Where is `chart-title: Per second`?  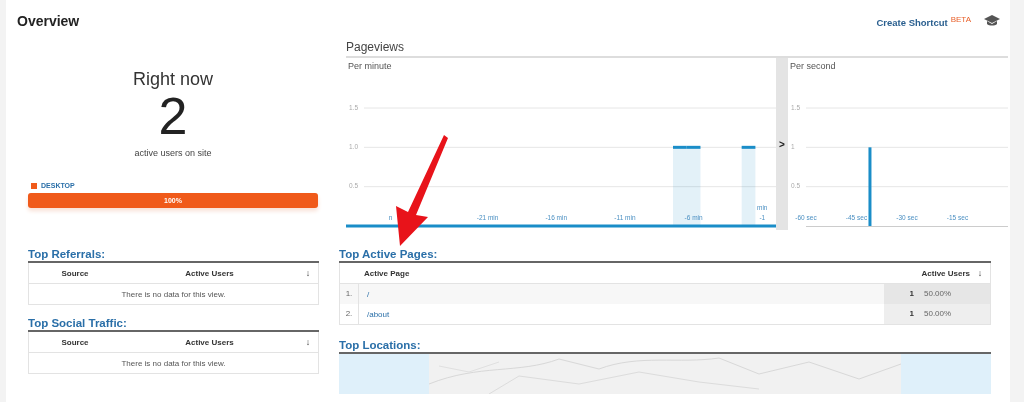
chart-title: Per second is located at coordinates (813, 66).